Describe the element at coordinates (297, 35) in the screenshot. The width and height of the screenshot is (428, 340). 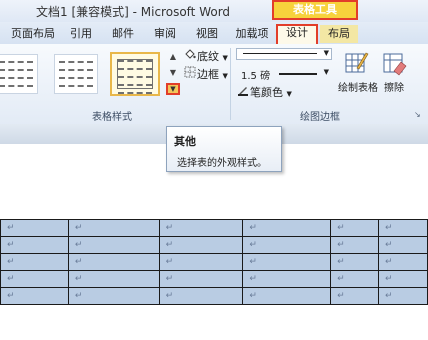
I see `tab-design: 设计` at that location.